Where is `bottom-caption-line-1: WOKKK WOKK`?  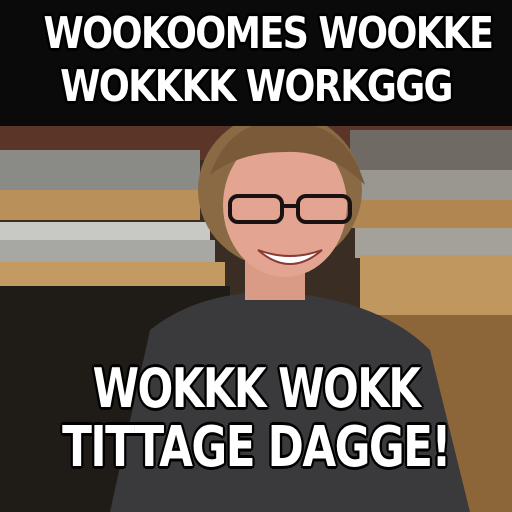 bottom-caption-line-1: WOKKK WOKK is located at coordinates (256, 388).